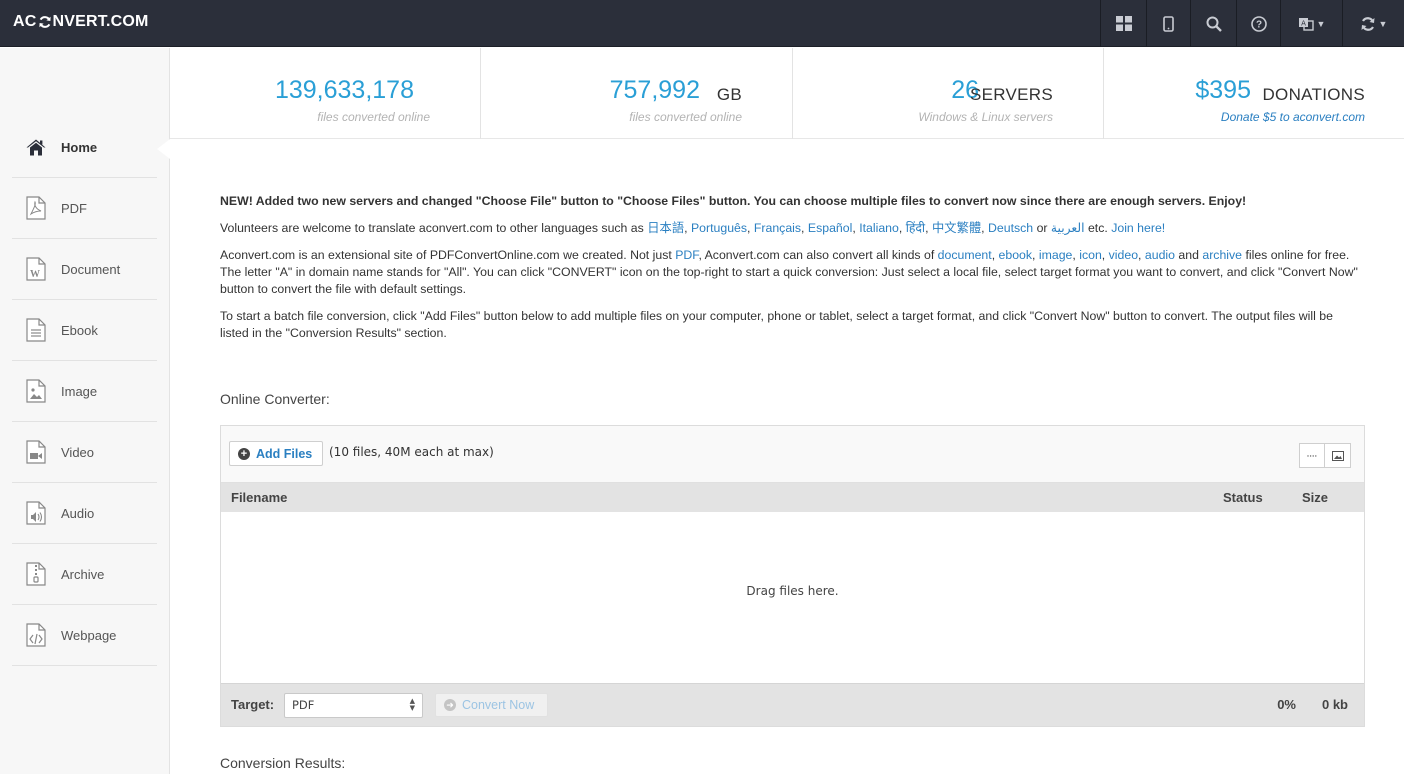 The image size is (1404, 774). What do you see at coordinates (965, 255) in the screenshot?
I see `document-link: document` at bounding box center [965, 255].